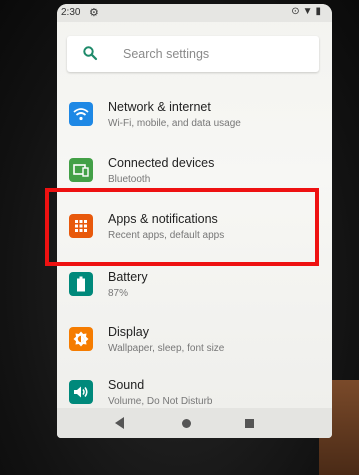 This screenshot has height=475, width=359. Describe the element at coordinates (81, 284) in the screenshot. I see `battery-icon` at that location.